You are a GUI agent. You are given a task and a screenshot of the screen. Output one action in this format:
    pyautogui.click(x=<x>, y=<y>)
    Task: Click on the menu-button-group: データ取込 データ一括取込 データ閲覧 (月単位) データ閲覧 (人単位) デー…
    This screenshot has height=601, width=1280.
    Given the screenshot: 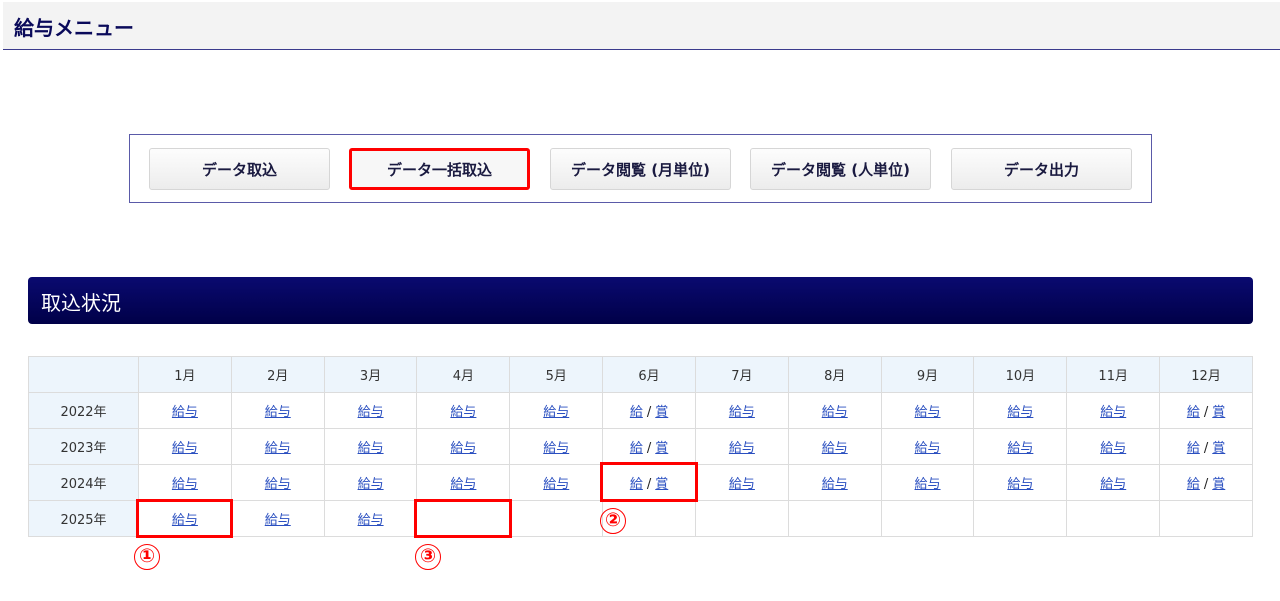 What is the action you would take?
    pyautogui.click(x=640, y=168)
    